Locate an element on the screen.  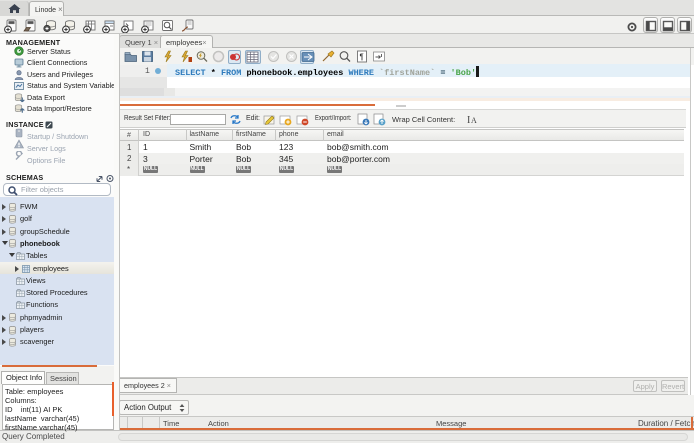
svg-text: A is located at coordinates (474, 120).